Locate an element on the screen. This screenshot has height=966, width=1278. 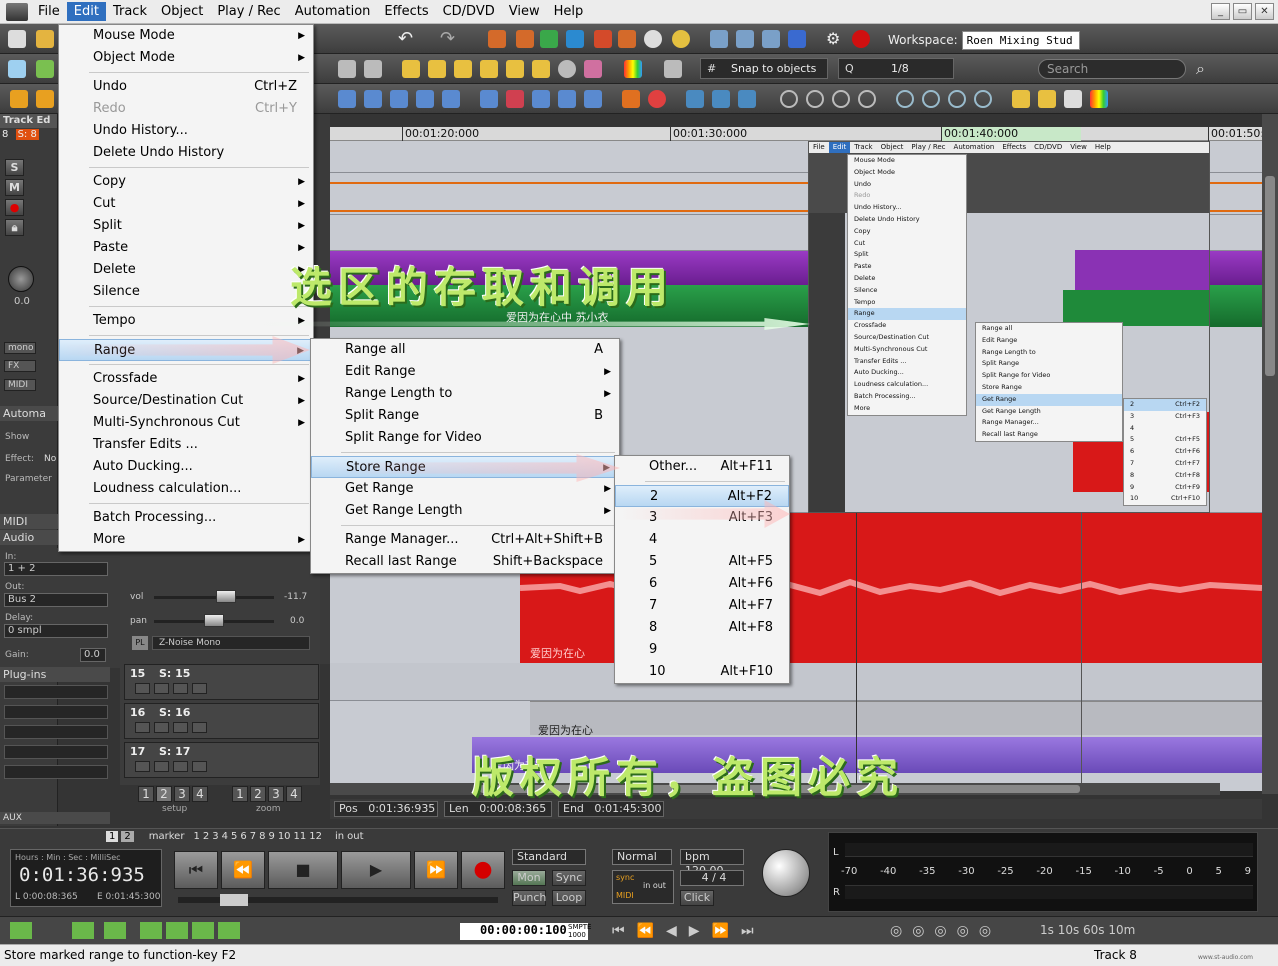
pencil-tool-icon is located at coordinates (593, 69).